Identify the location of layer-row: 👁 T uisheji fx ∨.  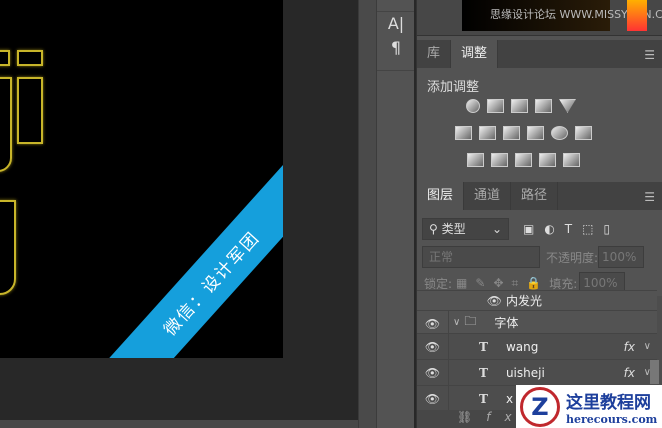
(537, 372).